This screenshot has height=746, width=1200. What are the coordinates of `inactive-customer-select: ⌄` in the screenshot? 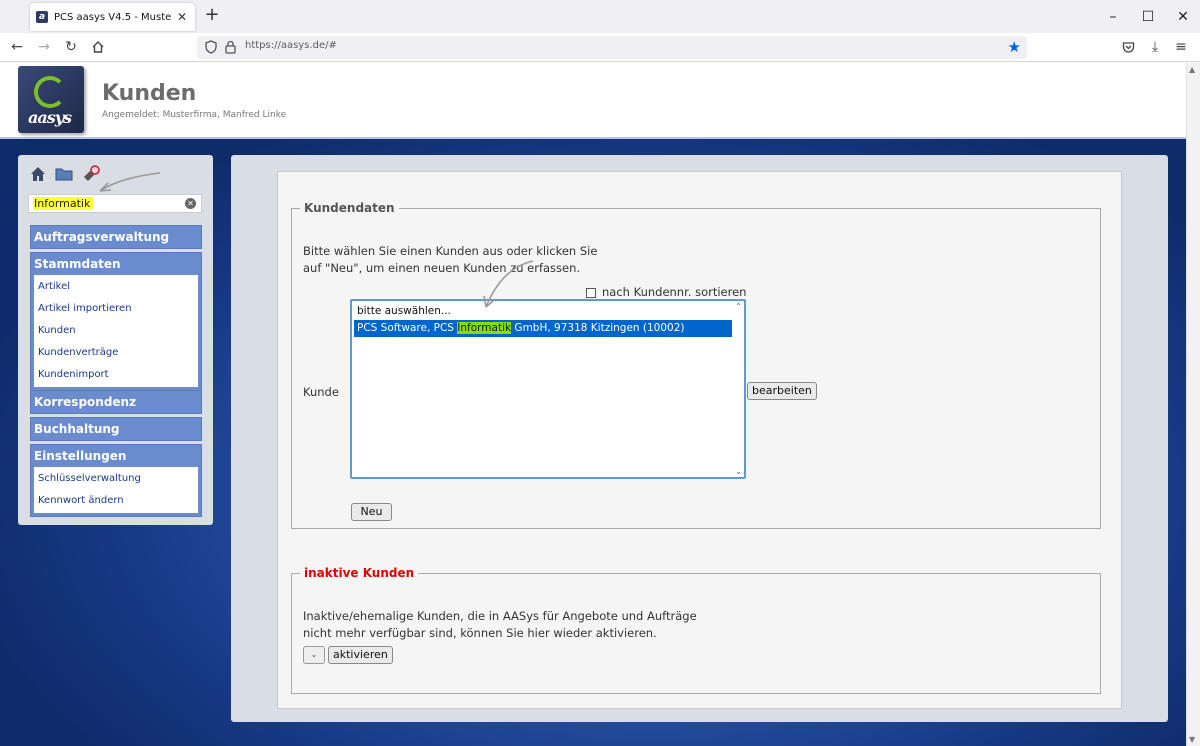 It's located at (314, 655).